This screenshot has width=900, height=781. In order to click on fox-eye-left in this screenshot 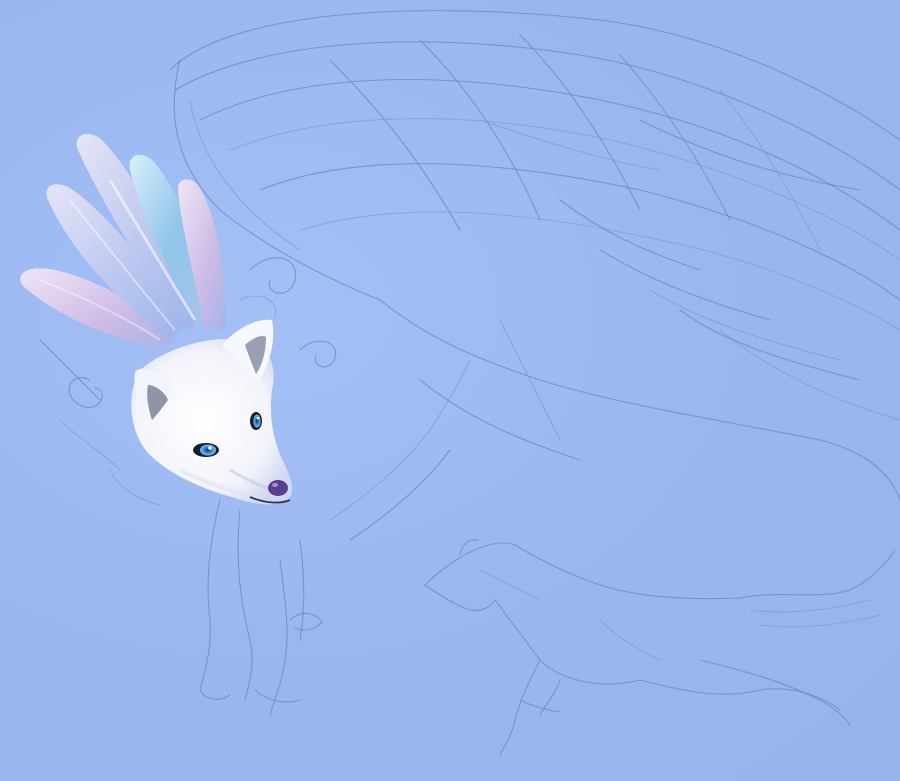, I will do `click(206, 450)`.